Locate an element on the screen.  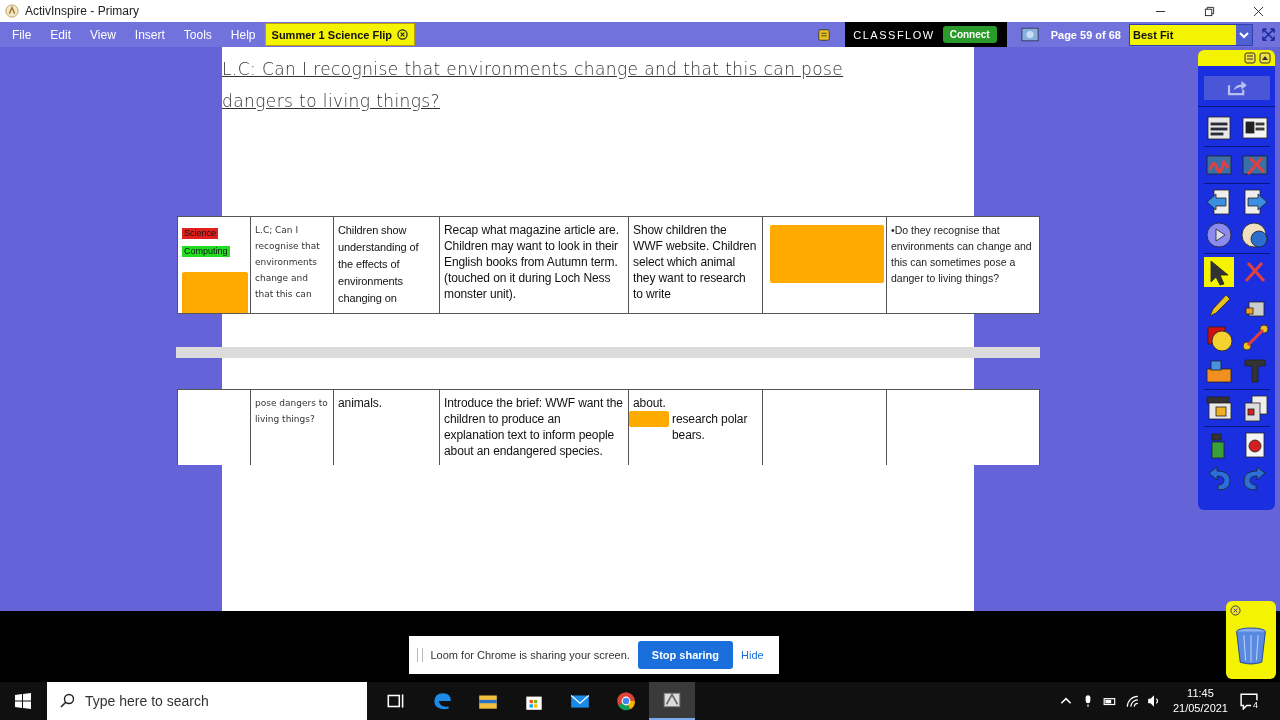
menu-item: Insert is located at coordinates (149, 34).